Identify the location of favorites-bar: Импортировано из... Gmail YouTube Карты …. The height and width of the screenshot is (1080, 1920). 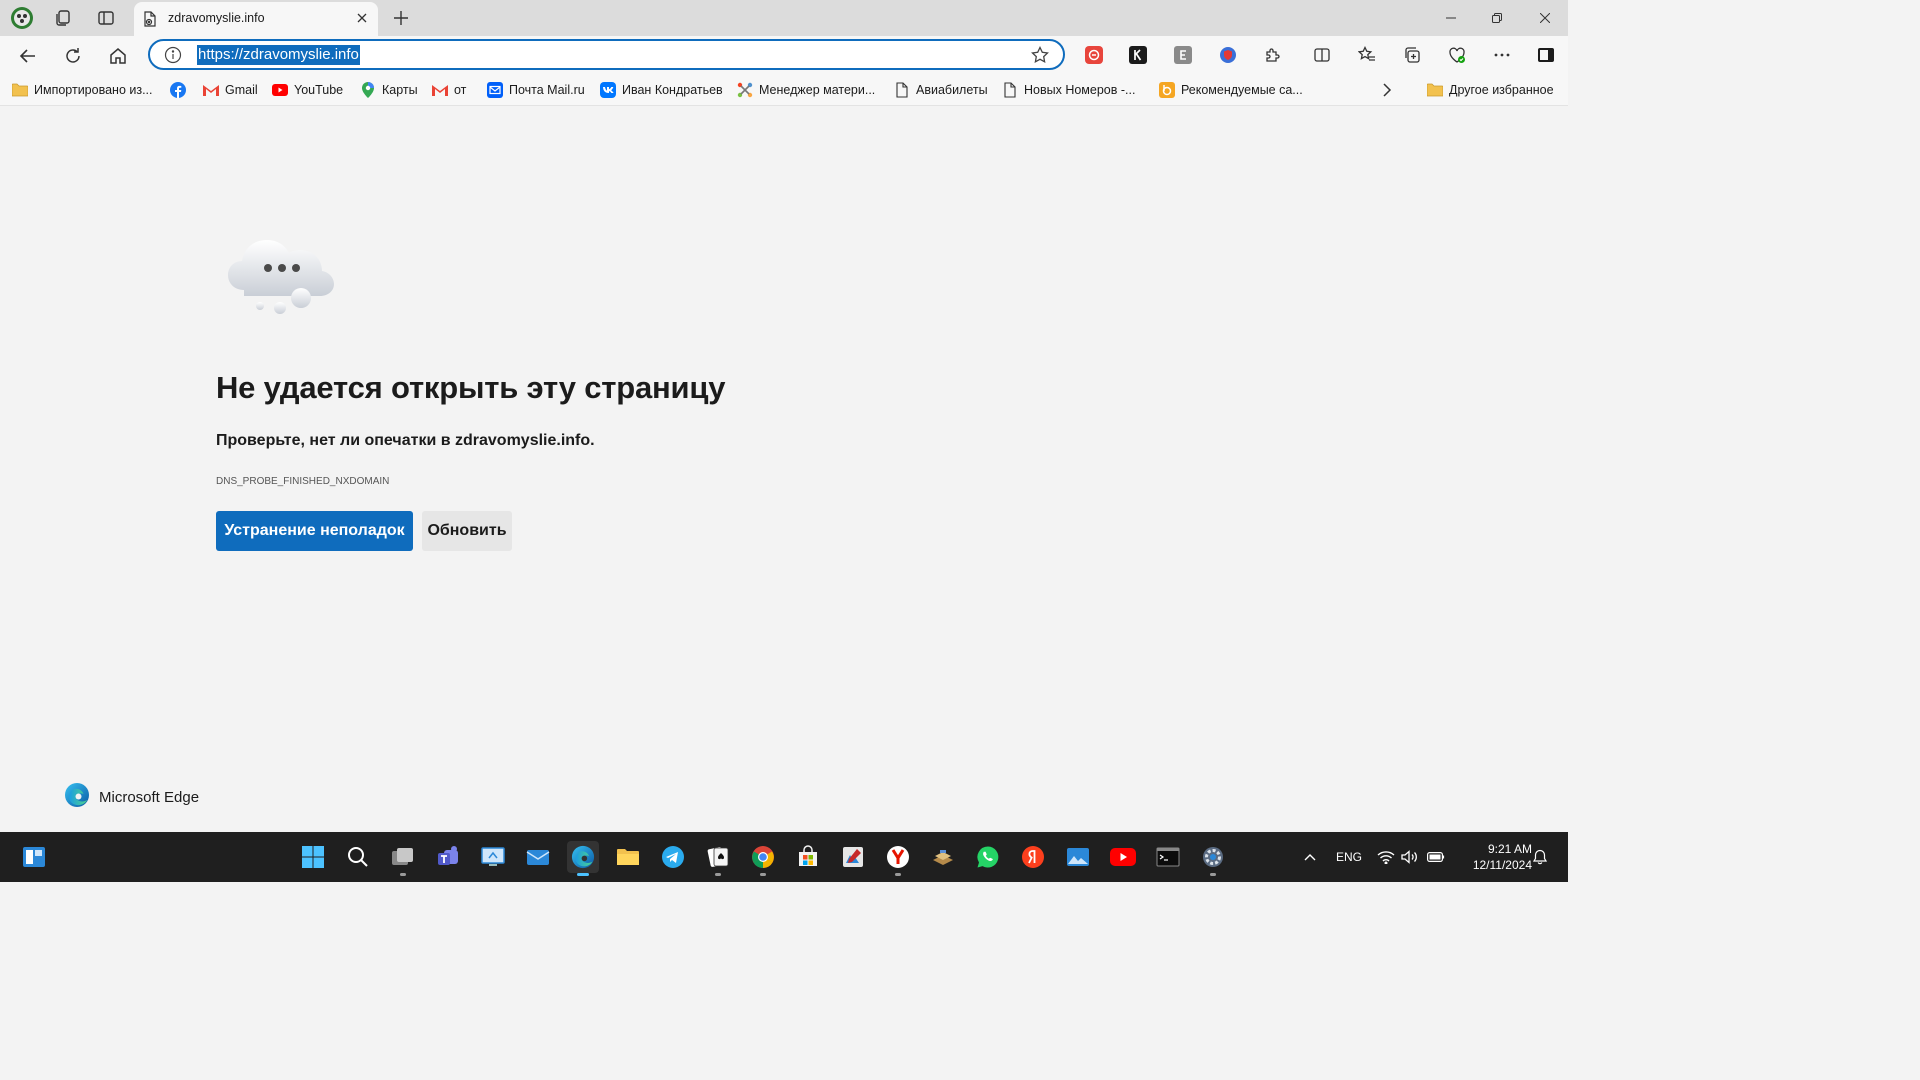
(784, 90).